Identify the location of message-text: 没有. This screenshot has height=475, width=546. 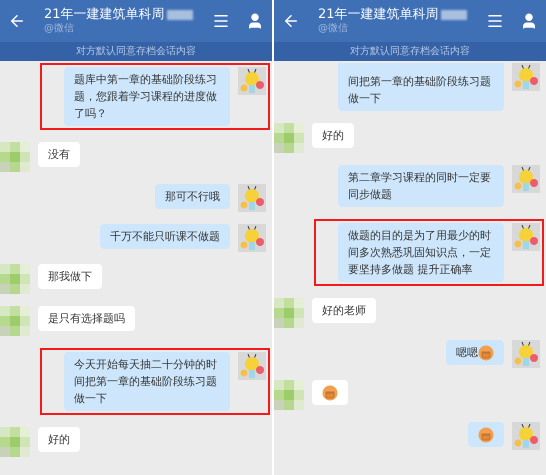
(59, 154).